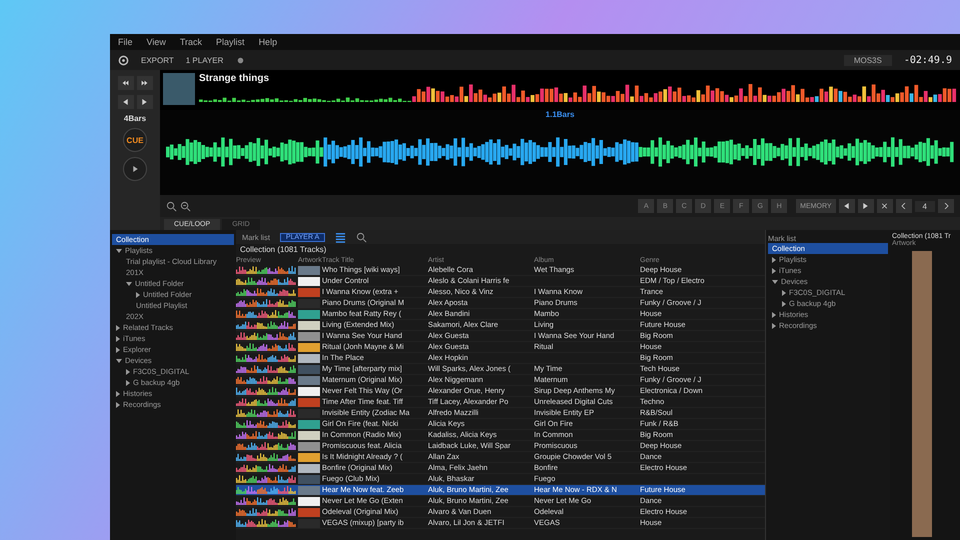  I want to click on search-back-button, so click(126, 102).